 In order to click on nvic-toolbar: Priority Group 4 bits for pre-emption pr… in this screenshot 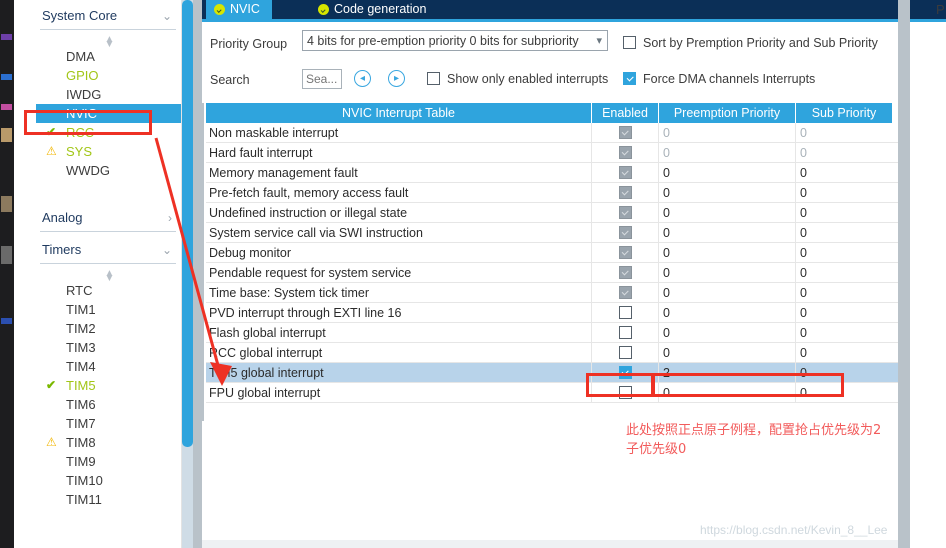, I will do `click(574, 62)`.